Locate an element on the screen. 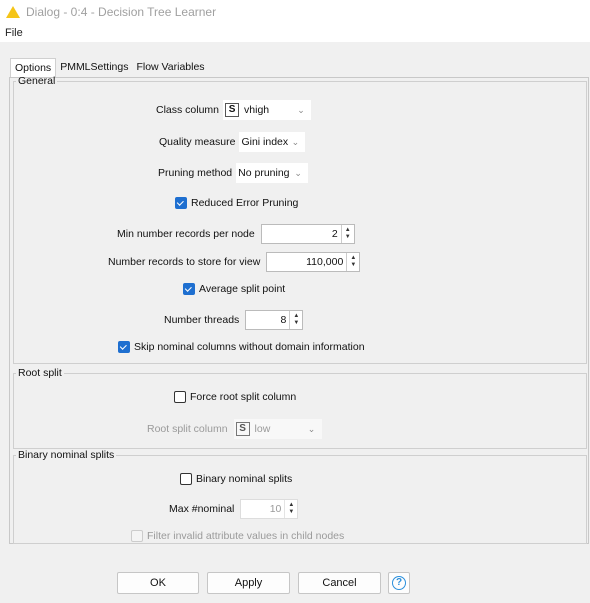 The image size is (590, 603). class-column-select: S vhigh ⌄ is located at coordinates (267, 110).